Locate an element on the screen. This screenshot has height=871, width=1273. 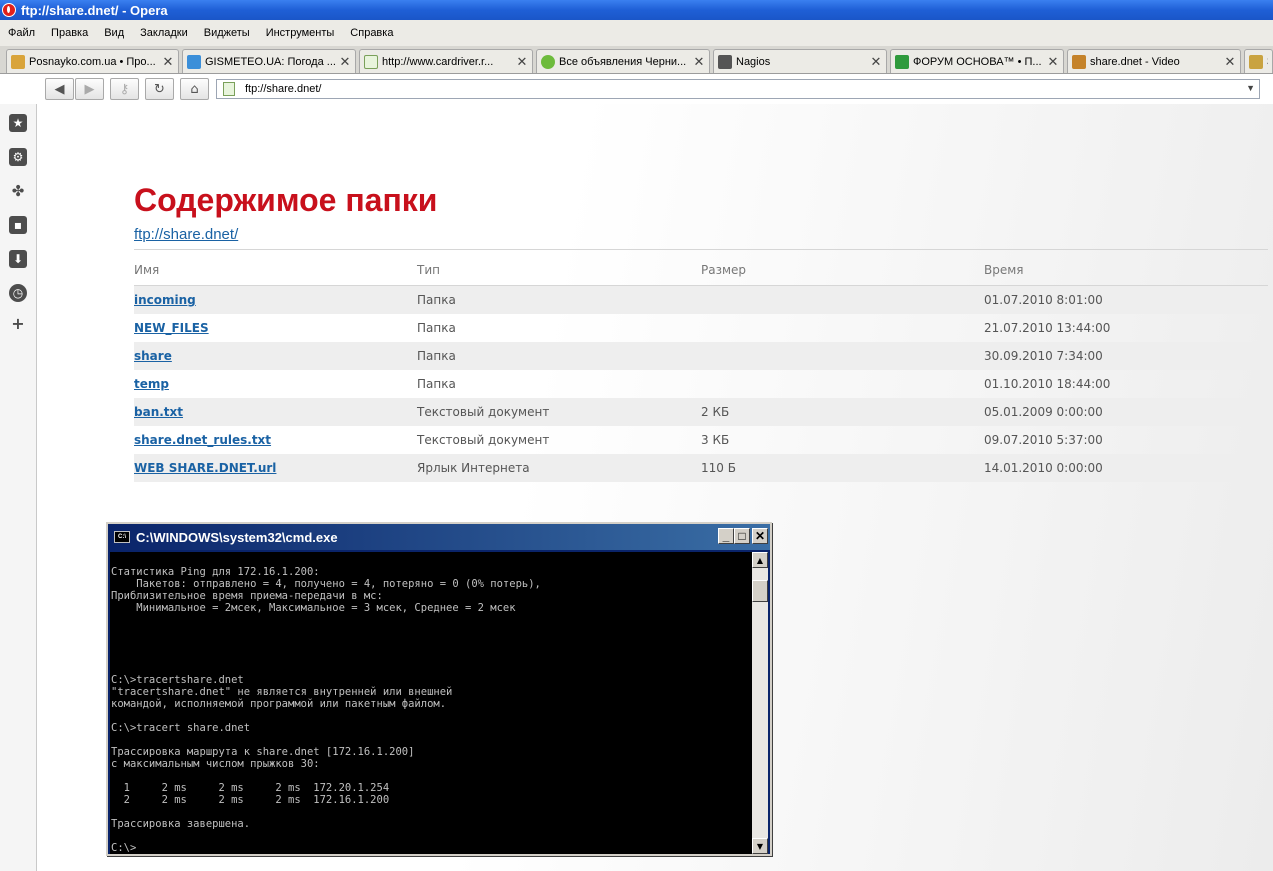
console-icon: C:\ is located at coordinates (122, 537).